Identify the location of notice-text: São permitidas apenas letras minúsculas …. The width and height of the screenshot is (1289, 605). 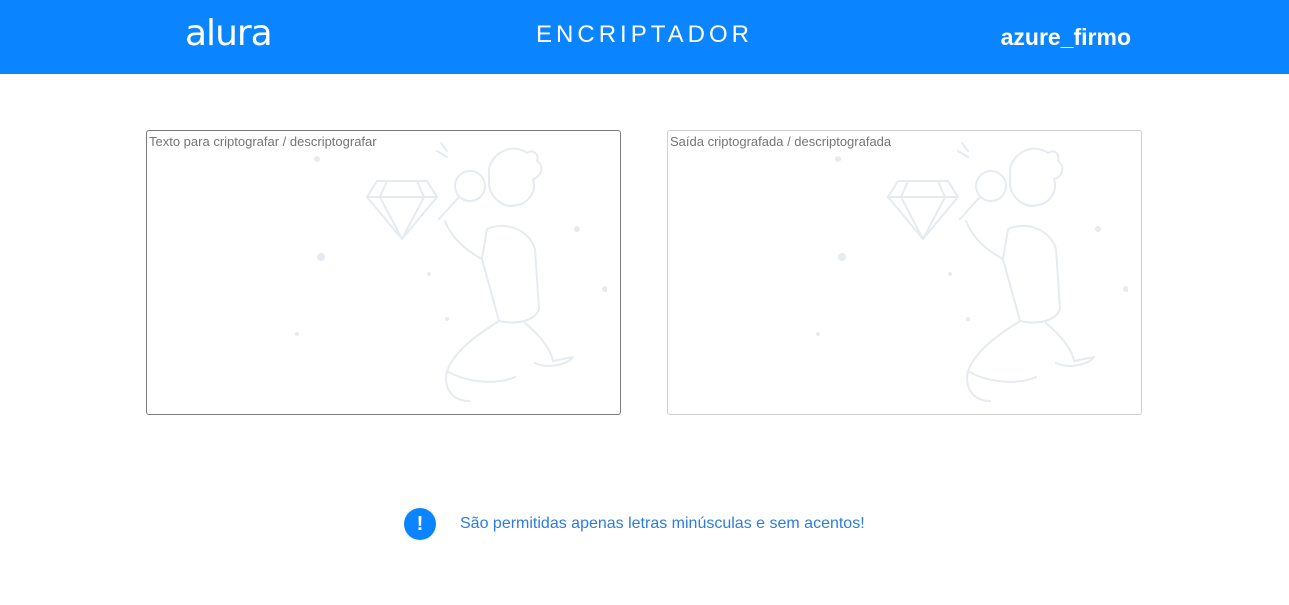
(662, 523).